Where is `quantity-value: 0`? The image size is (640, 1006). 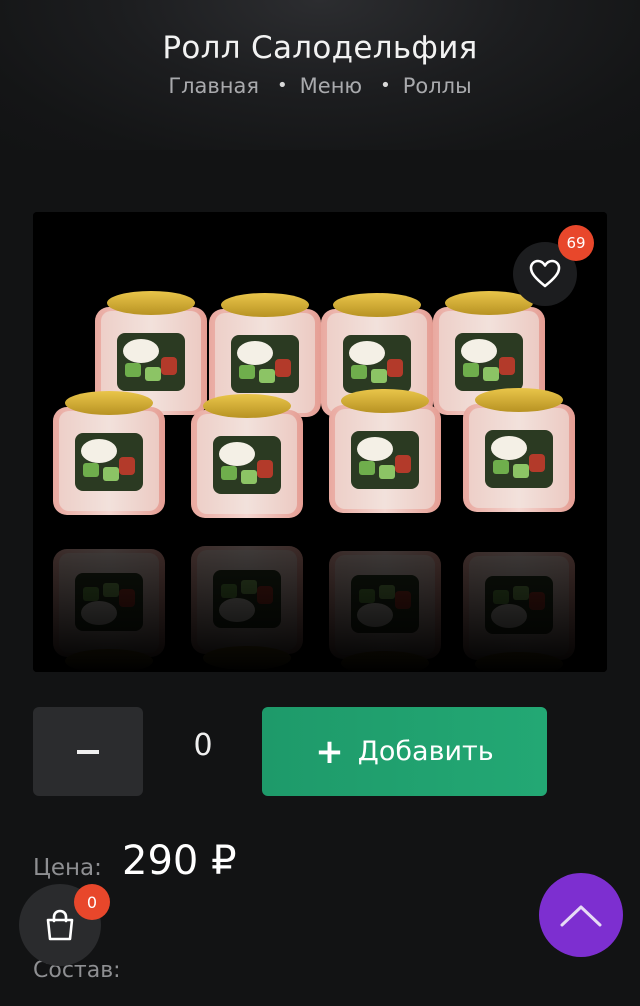
quantity-value: 0 is located at coordinates (203, 745).